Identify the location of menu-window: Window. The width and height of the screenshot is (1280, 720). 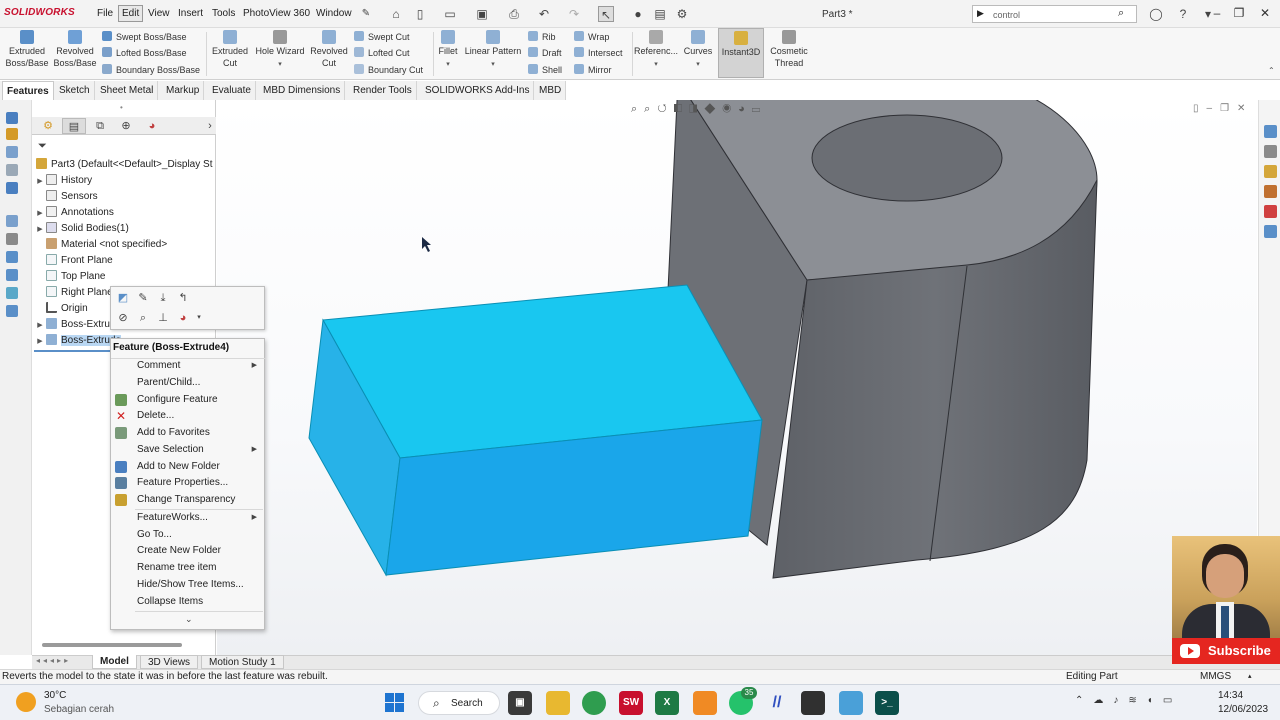
(334, 13).